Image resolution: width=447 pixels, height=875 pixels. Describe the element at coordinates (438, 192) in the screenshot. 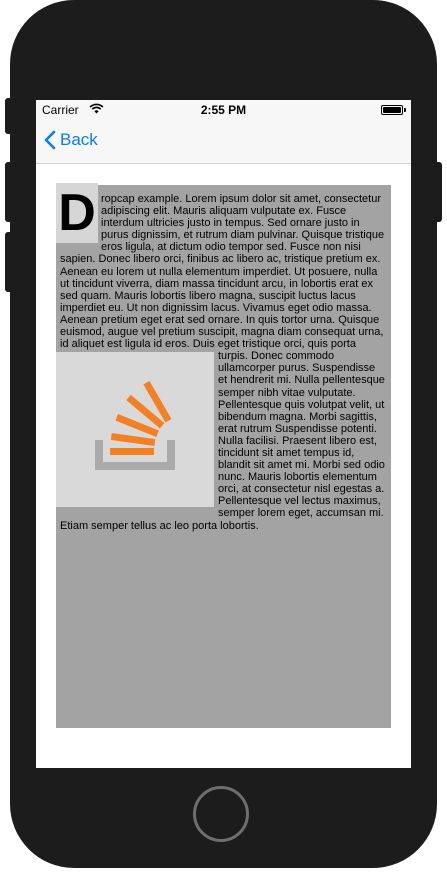

I see `power-button` at that location.